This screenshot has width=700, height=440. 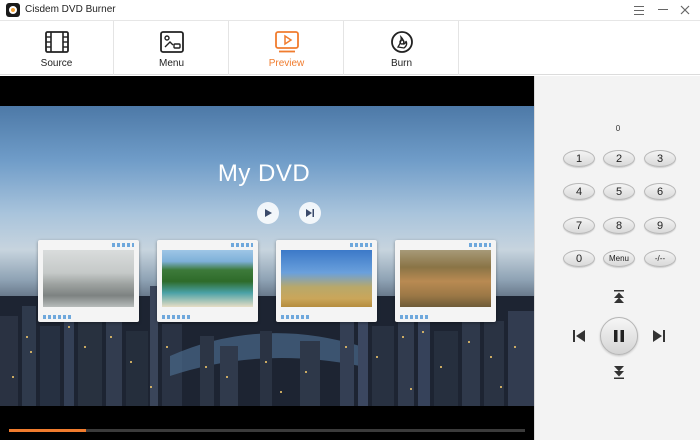 I want to click on tab-source-label: Source, so click(x=56, y=63).